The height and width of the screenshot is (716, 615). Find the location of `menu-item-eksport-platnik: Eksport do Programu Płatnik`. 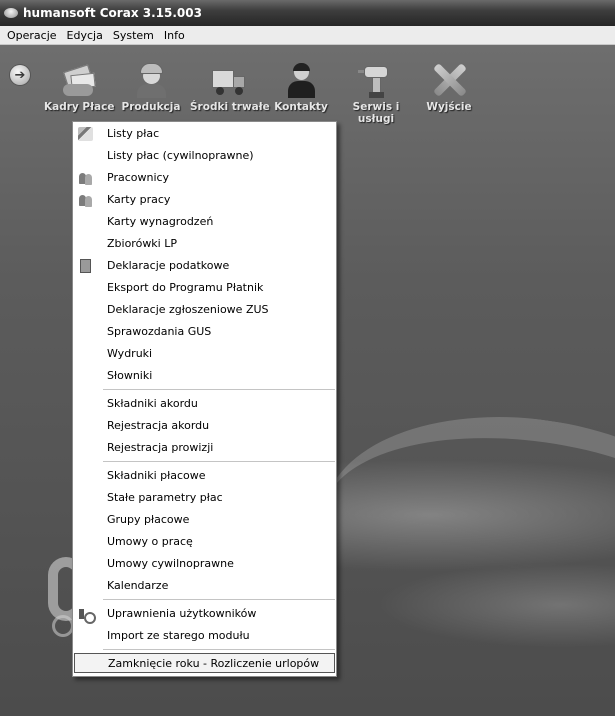

menu-item-eksport-platnik: Eksport do Programu Płatnik is located at coordinates (204, 288).